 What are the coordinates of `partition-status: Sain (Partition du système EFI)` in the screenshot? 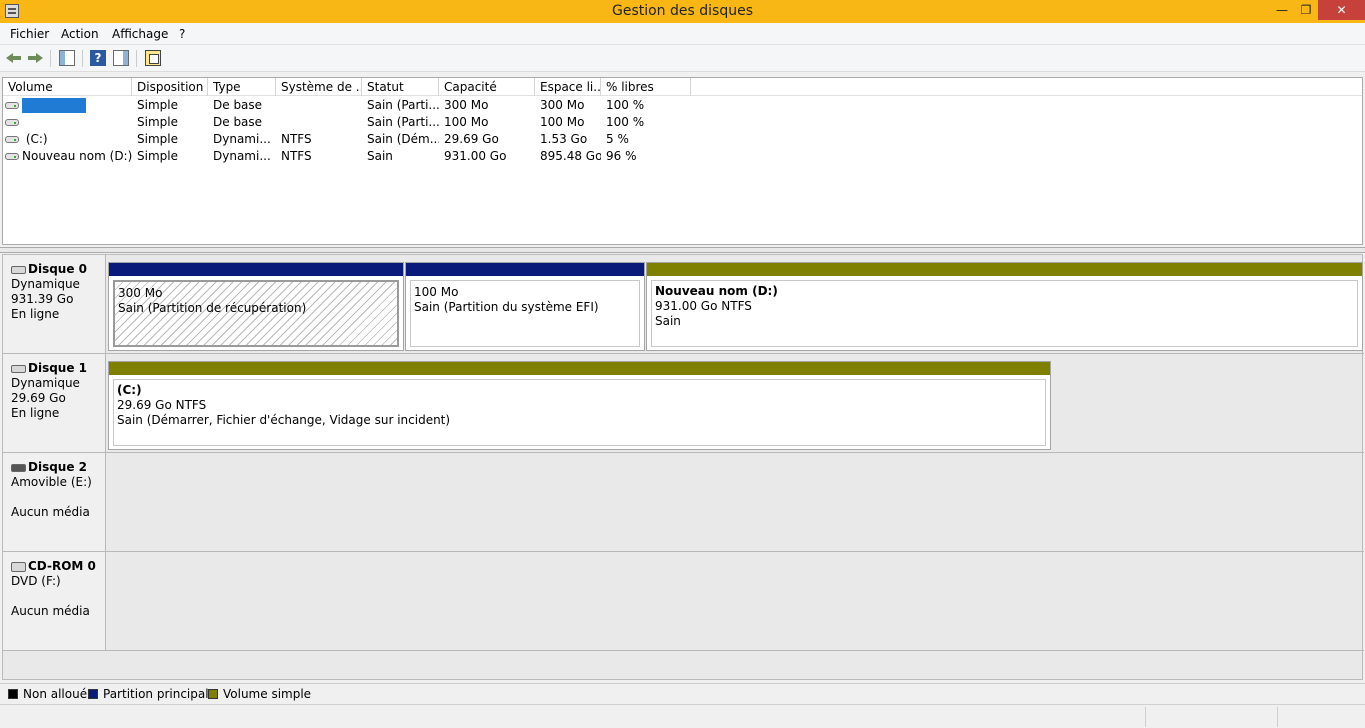 It's located at (506, 307).